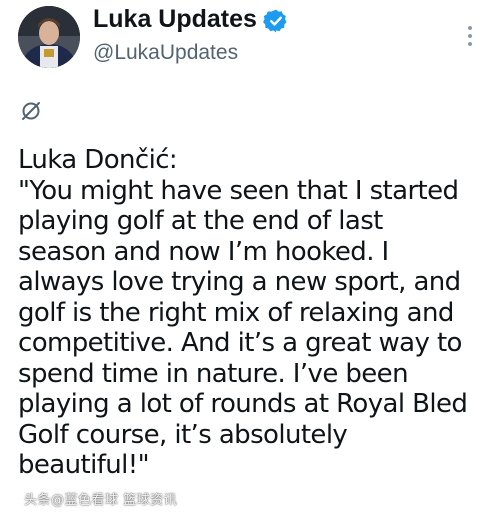  What do you see at coordinates (31, 111) in the screenshot?
I see `empty-set-icon` at bounding box center [31, 111].